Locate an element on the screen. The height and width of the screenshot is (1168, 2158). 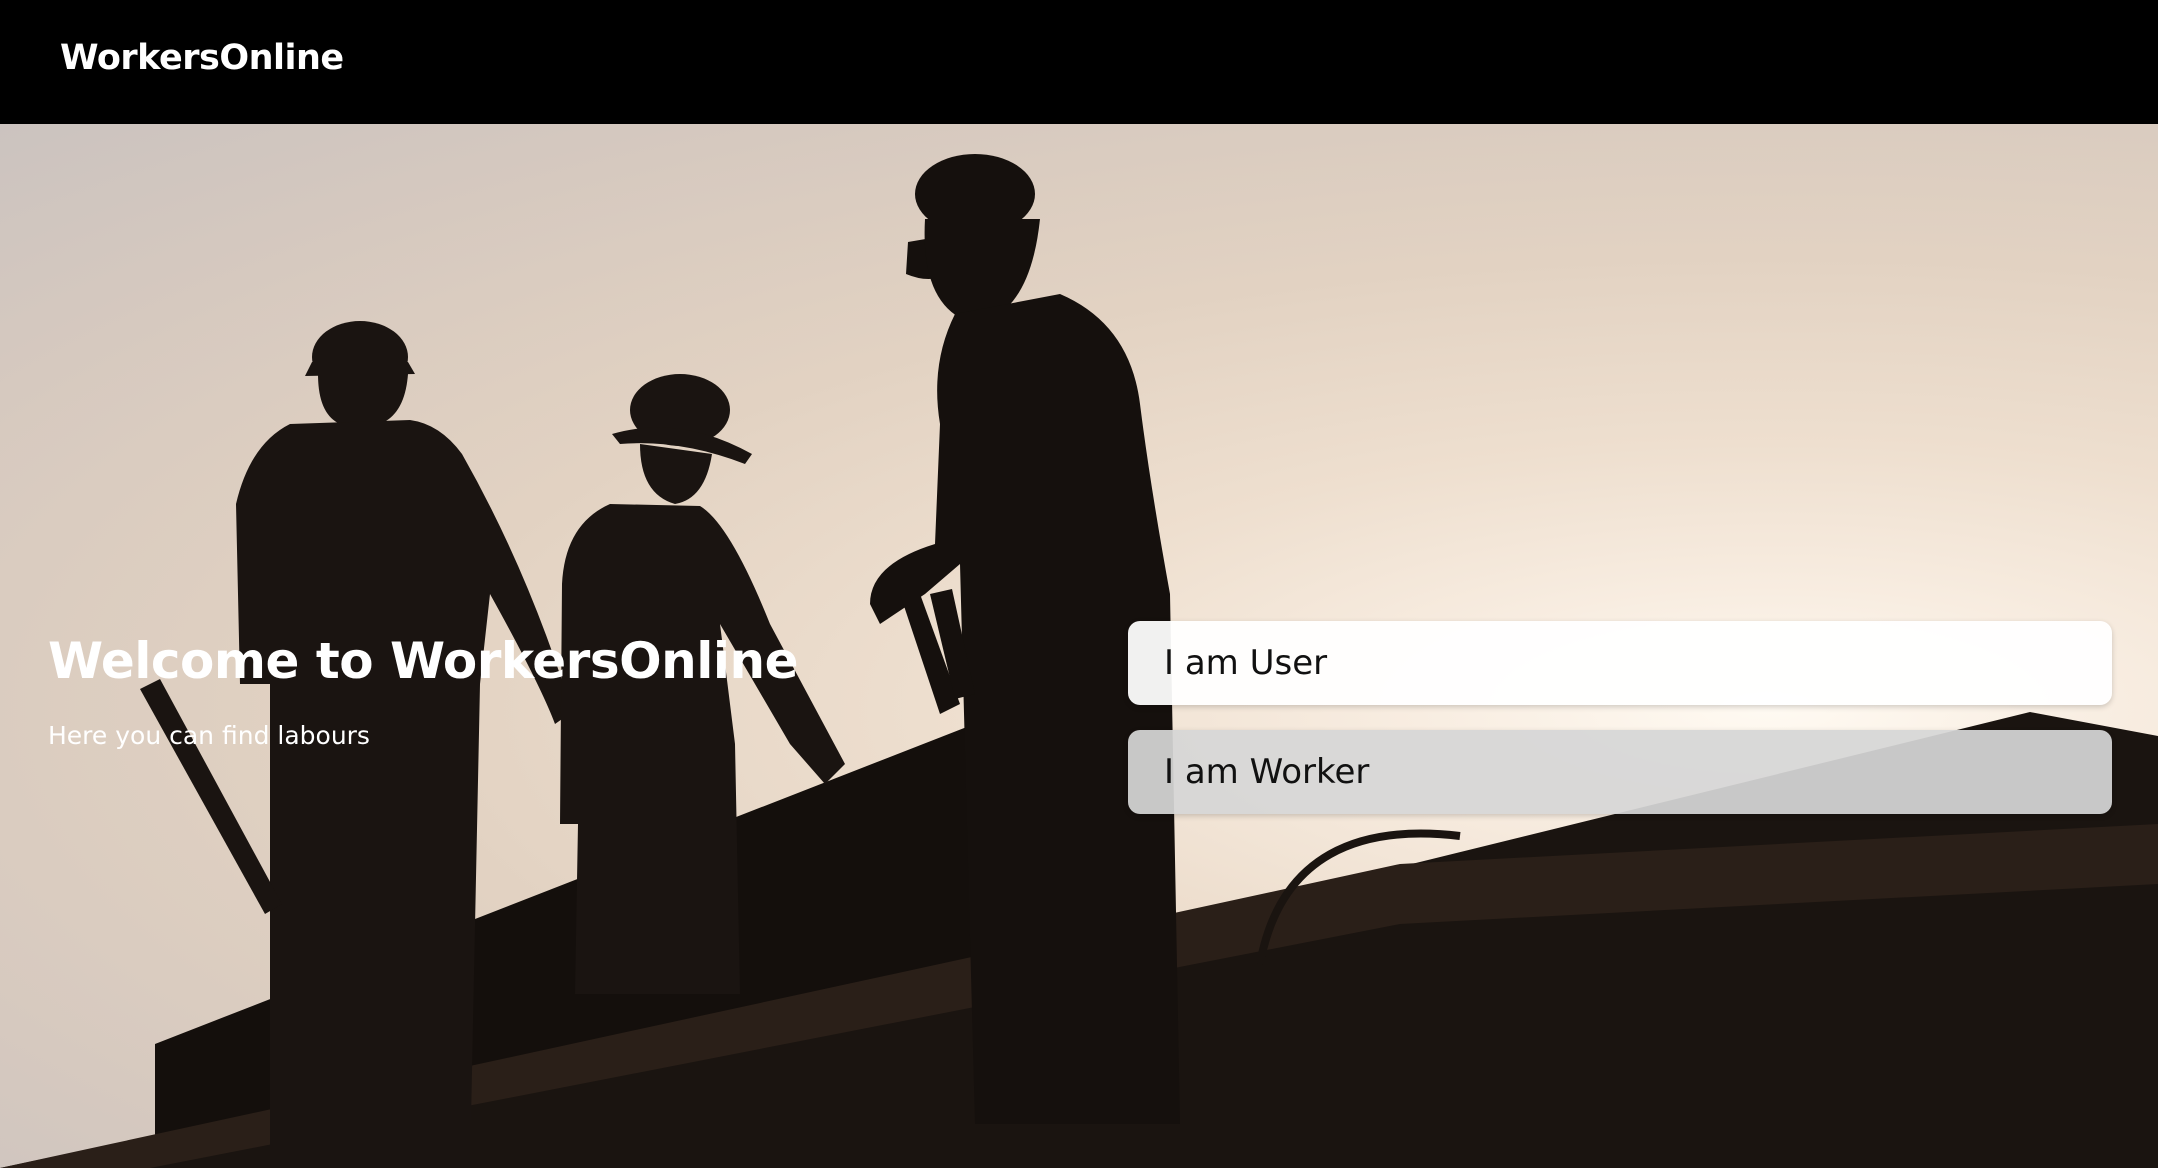
navbar: WorkersOnline is located at coordinates (1079, 62).